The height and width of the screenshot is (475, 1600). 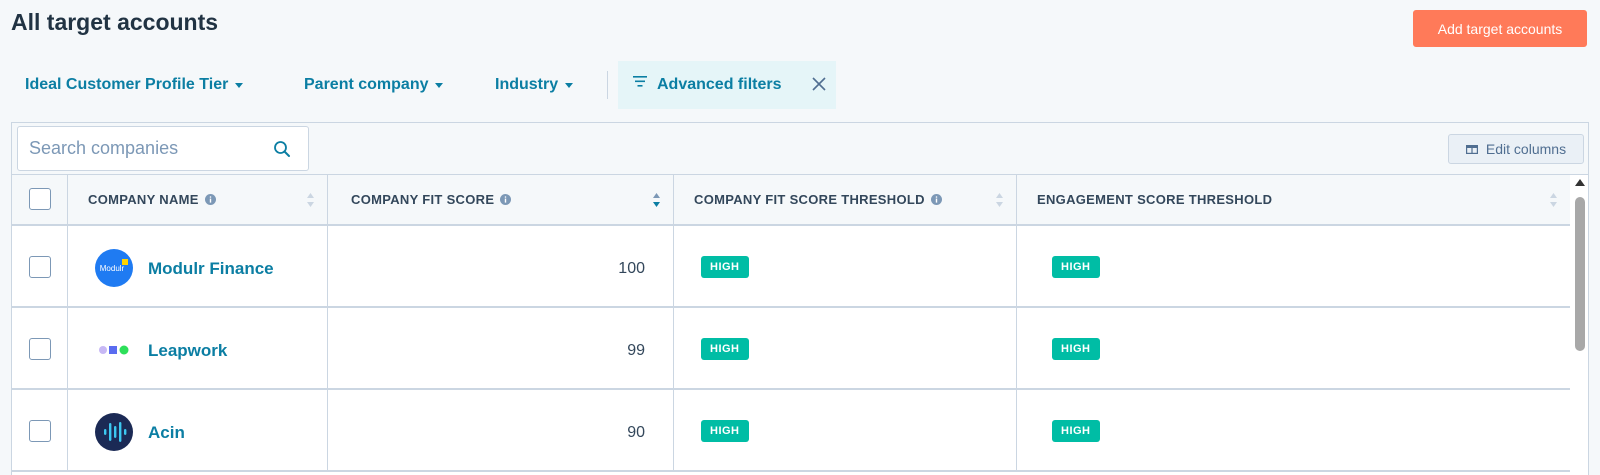 I want to click on leapwork-logo-icon, so click(x=114, y=350).